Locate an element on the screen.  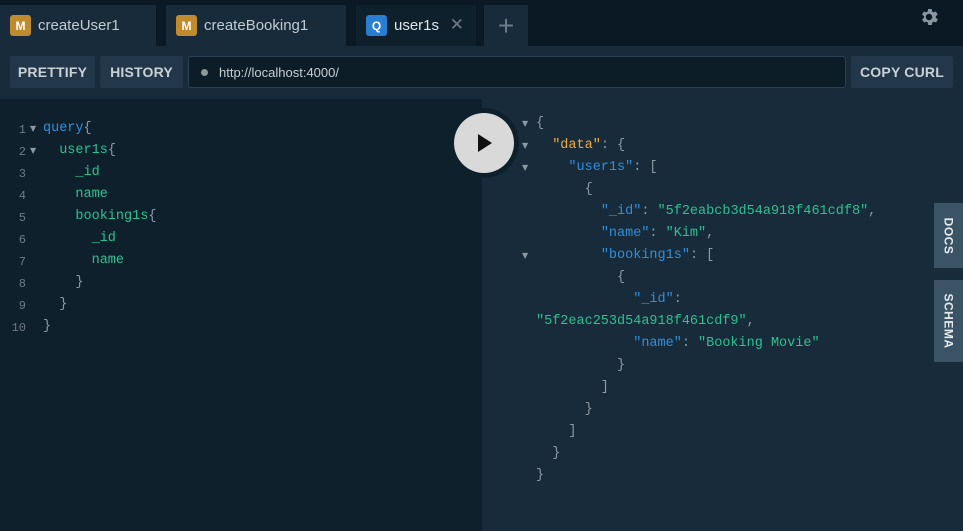
tab-label: createUser1 is located at coordinates (79, 25).